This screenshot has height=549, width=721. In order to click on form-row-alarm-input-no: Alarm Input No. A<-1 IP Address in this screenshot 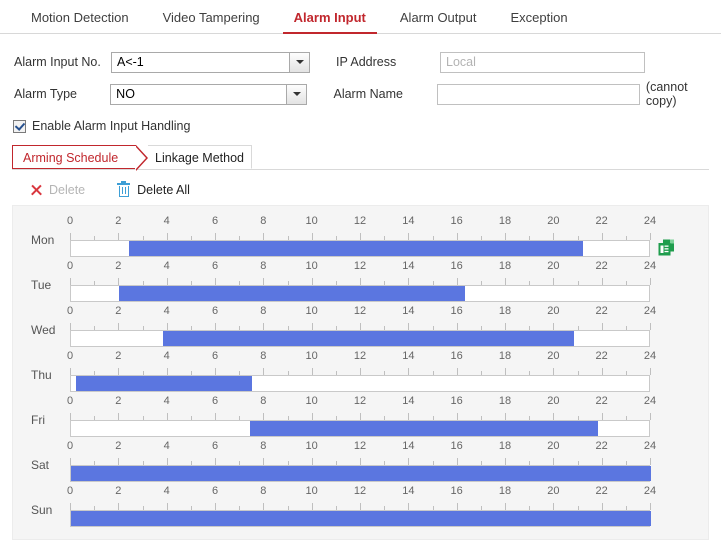, I will do `click(367, 62)`.